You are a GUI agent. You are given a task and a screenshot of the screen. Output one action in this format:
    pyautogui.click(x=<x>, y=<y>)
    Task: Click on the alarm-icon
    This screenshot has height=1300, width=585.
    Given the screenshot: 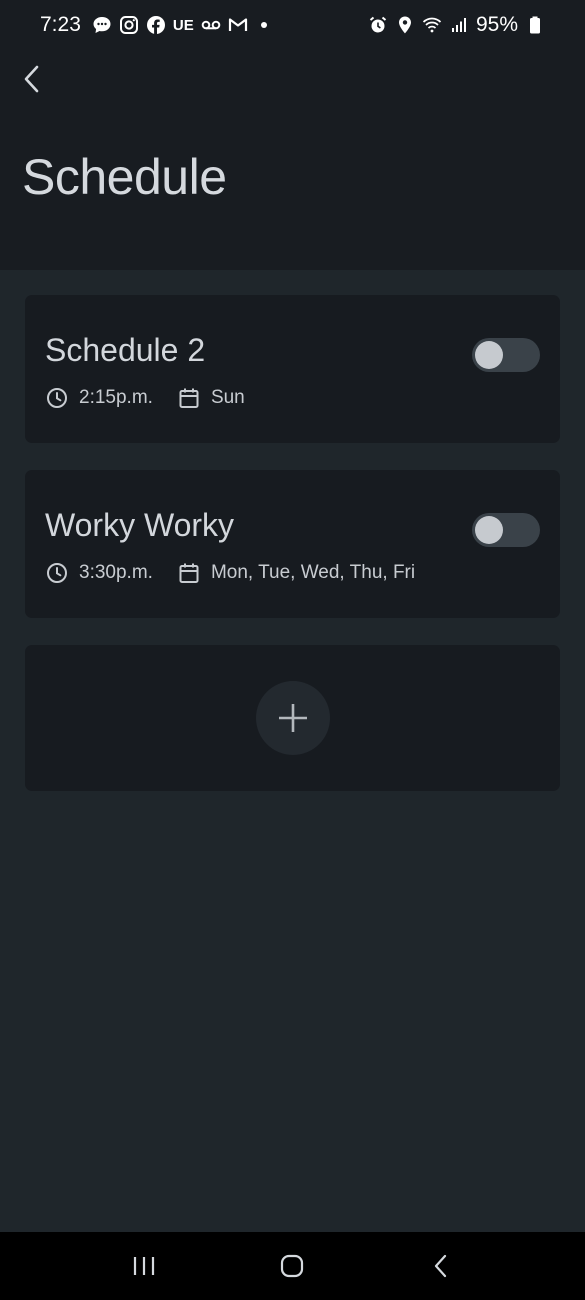 What is the action you would take?
    pyautogui.click(x=378, y=25)
    